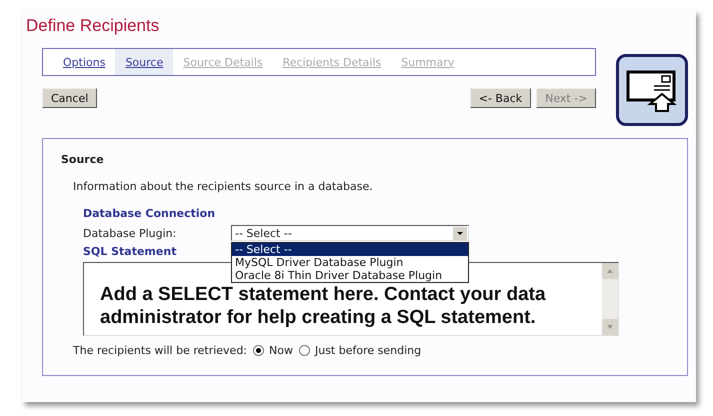 The image size is (713, 416). I want to click on sql-heading: SQL Statement, so click(129, 251).